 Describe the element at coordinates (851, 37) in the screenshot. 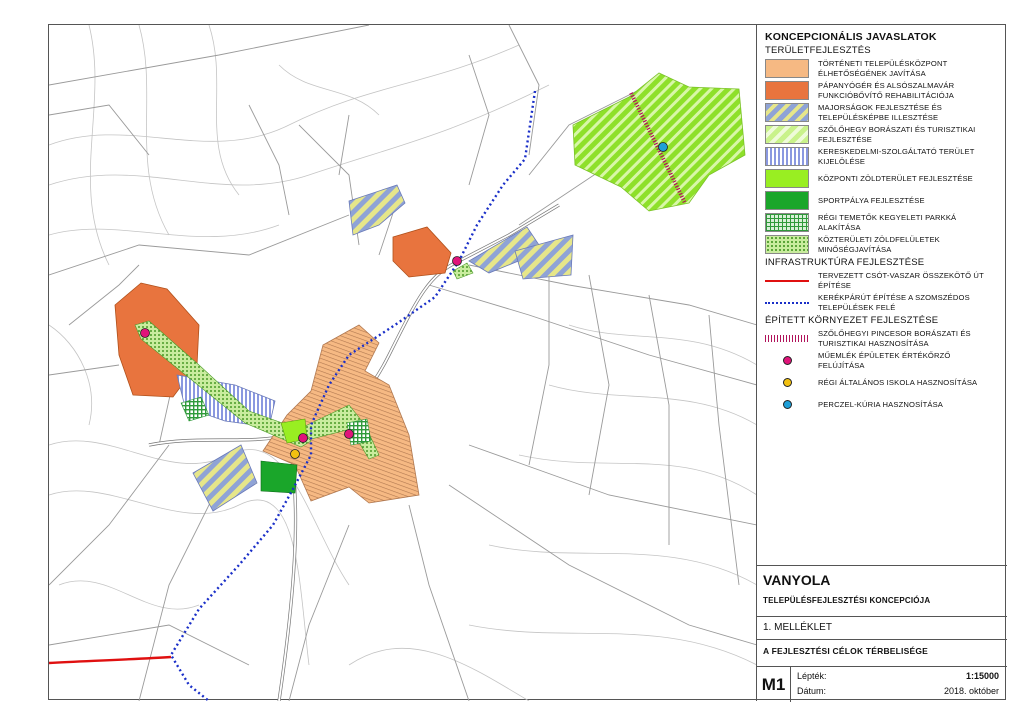

I see `legend-title: KONCEPCIONÁLIS JAVASLATOK` at that location.